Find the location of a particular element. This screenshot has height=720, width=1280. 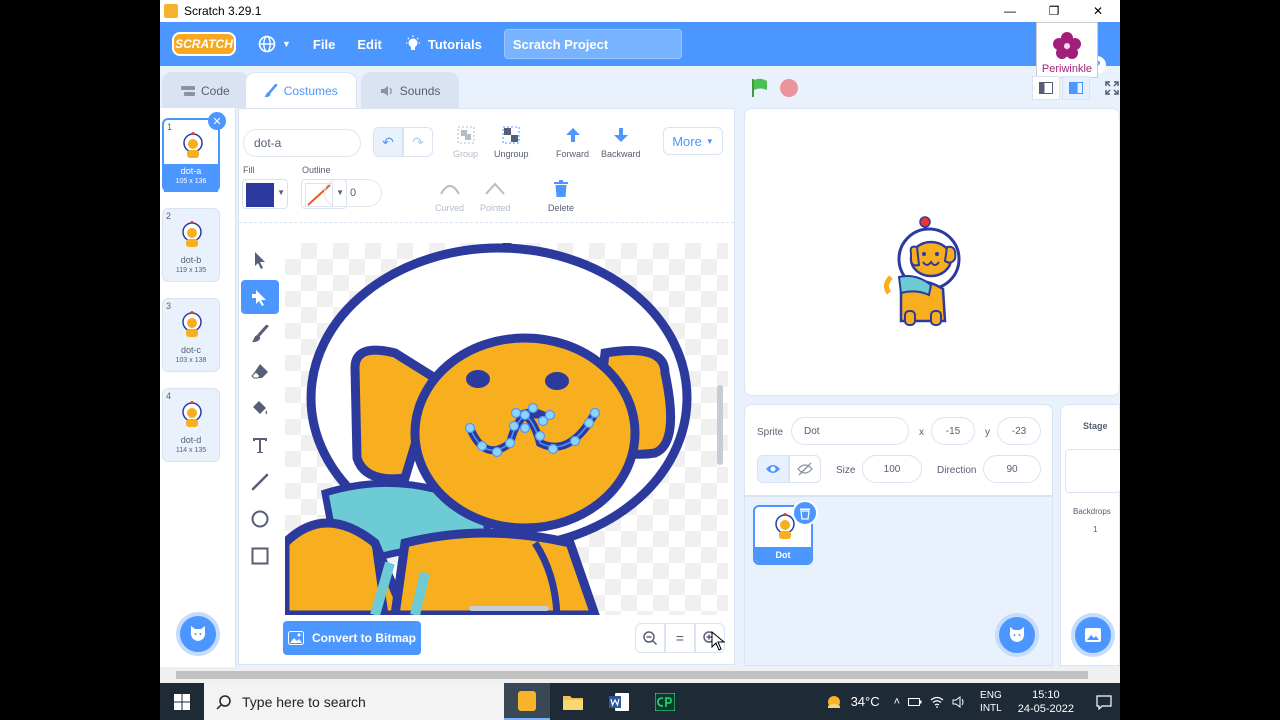

battery-icon is located at coordinates (915, 702).